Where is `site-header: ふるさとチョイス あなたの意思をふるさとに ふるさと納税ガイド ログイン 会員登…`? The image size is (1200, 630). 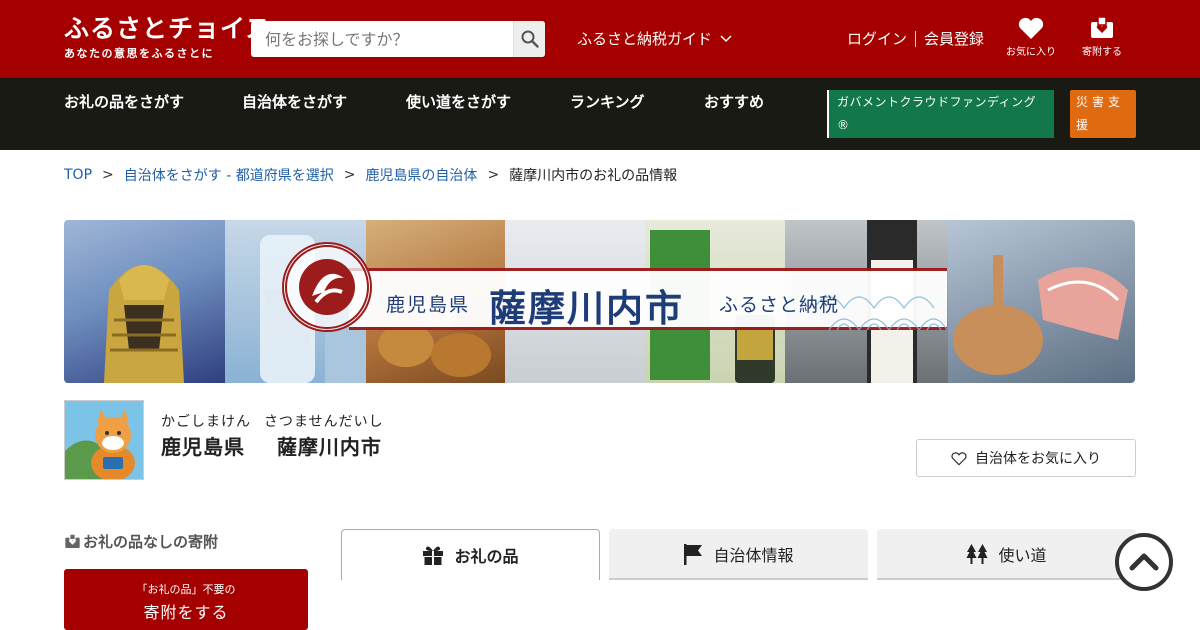
site-header: ふるさとチョイス あなたの意思をふるさとに ふるさと納税ガイド ログイン 会員登… is located at coordinates (600, 39).